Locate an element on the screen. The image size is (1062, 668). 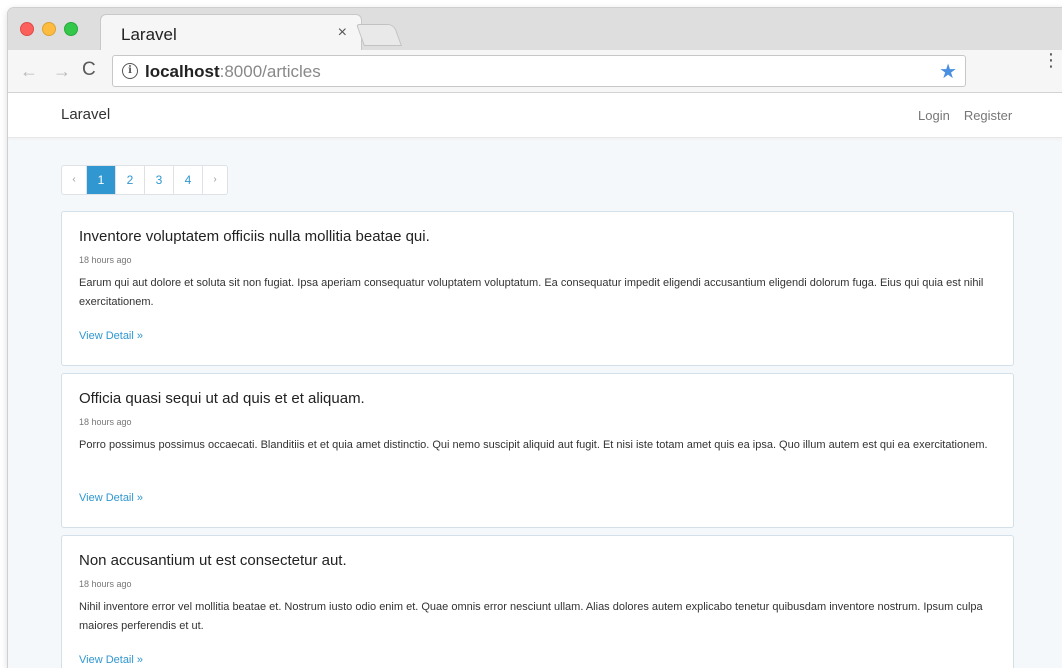
url-text: localhost:8000/articles is located at coordinates (233, 72).